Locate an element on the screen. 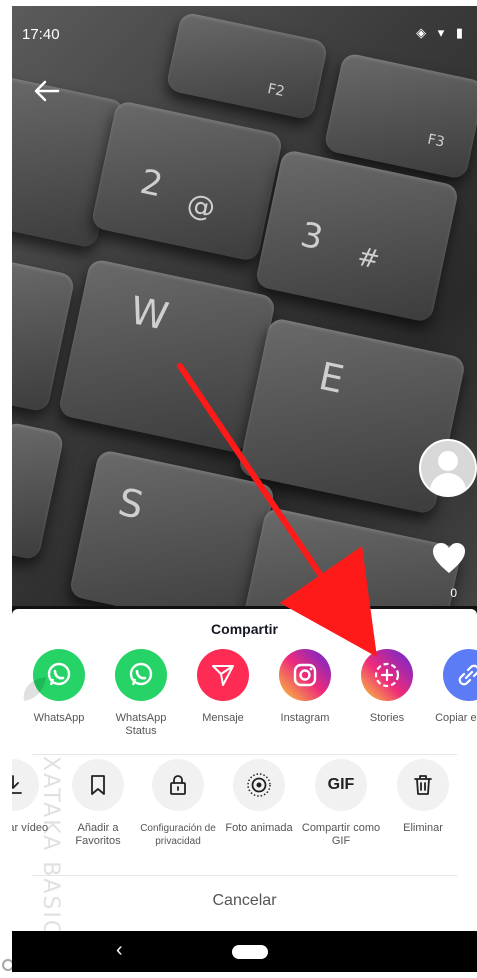 The width and height of the screenshot is (477, 978). avatar-body-icon is located at coordinates (448, 484).